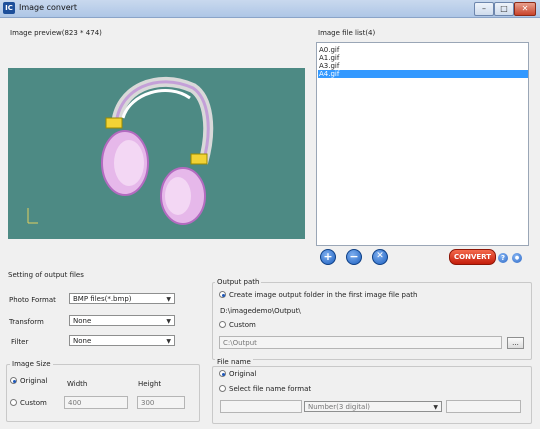 The image size is (540, 429). What do you see at coordinates (483, 406) in the screenshot?
I see `filename-suffix-input` at bounding box center [483, 406].